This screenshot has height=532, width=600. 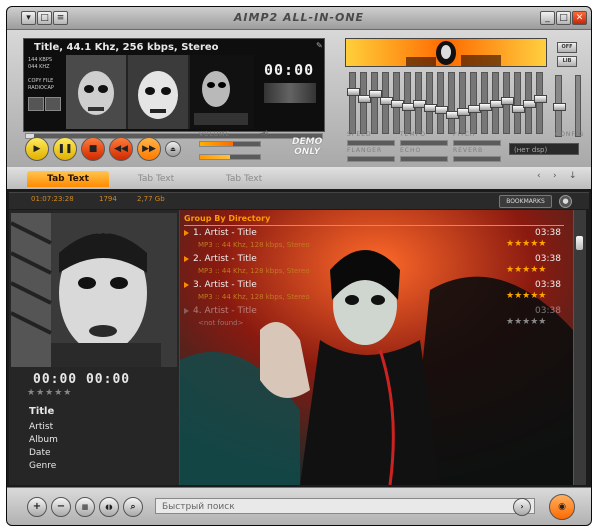 What do you see at coordinates (526, 244) in the screenshot?
I see `playlist-item-1-rating: ★★★★★` at bounding box center [526, 244].